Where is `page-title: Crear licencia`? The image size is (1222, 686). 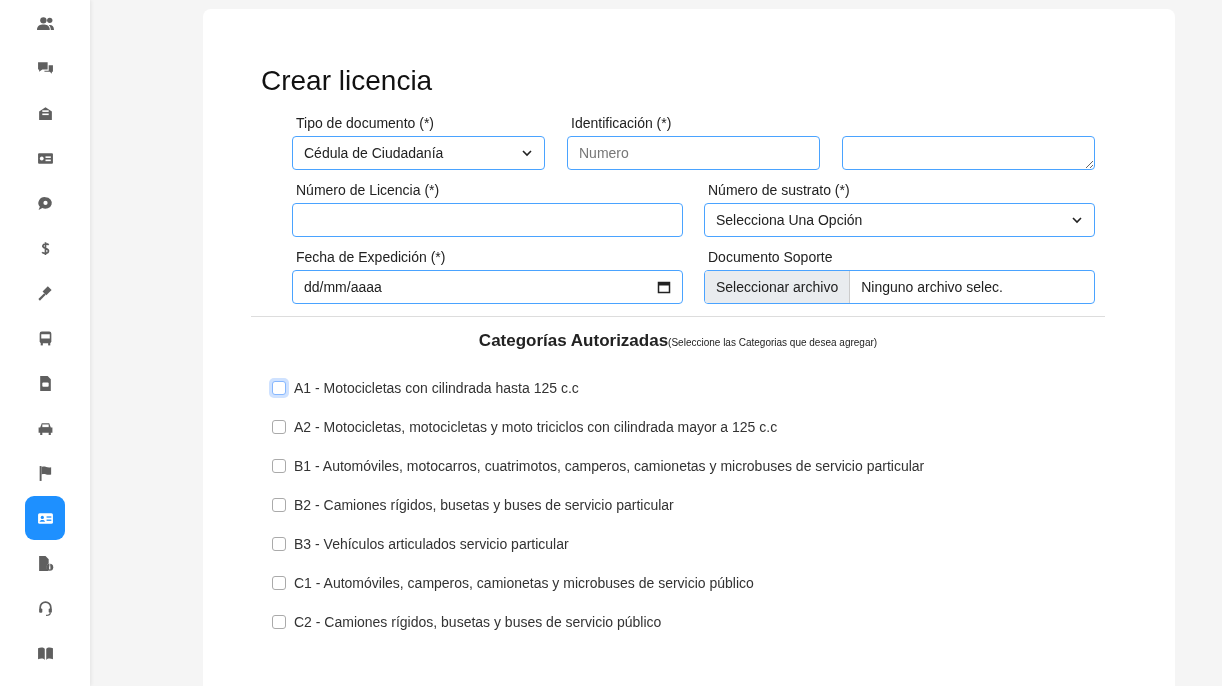
page-title: Crear licencia is located at coordinates (347, 81).